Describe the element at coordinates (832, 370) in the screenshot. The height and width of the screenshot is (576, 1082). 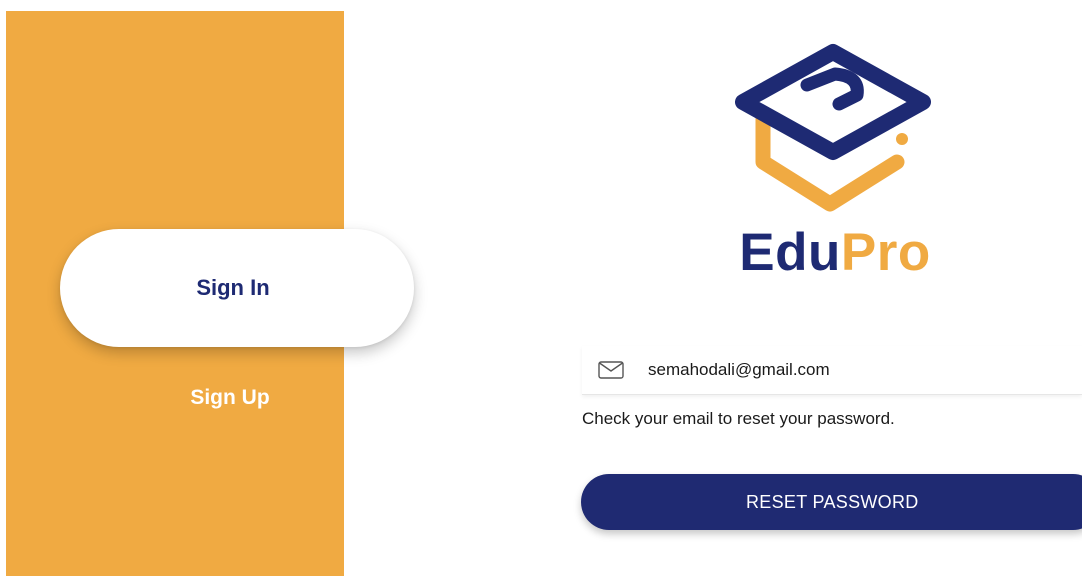
I see `email-field: semahodali@gmail.com` at that location.